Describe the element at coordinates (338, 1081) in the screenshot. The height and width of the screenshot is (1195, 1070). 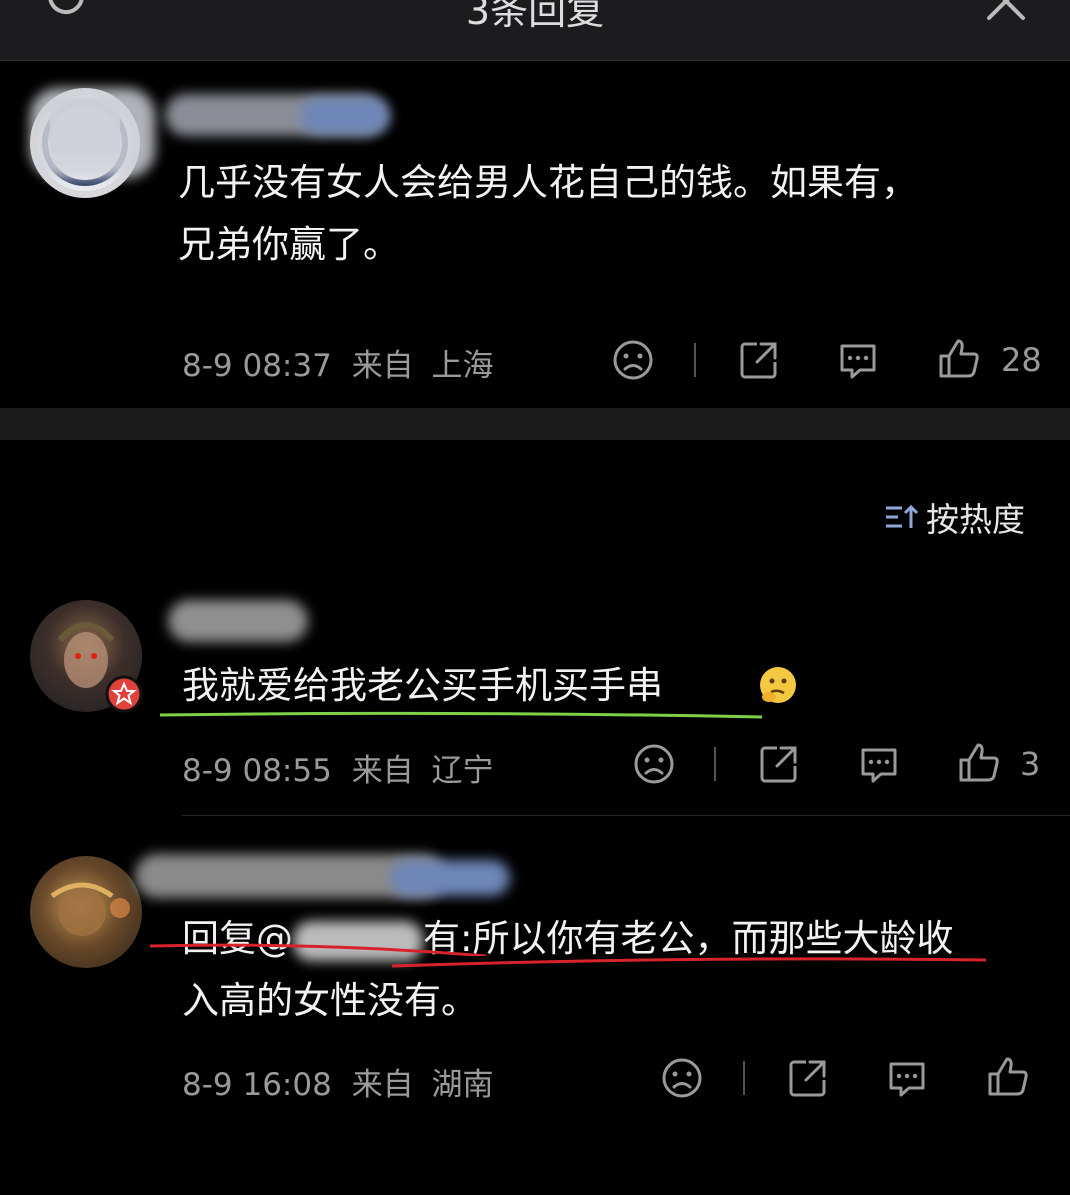
I see `reply-meta: 8-9 16:08 来自 湖南` at that location.